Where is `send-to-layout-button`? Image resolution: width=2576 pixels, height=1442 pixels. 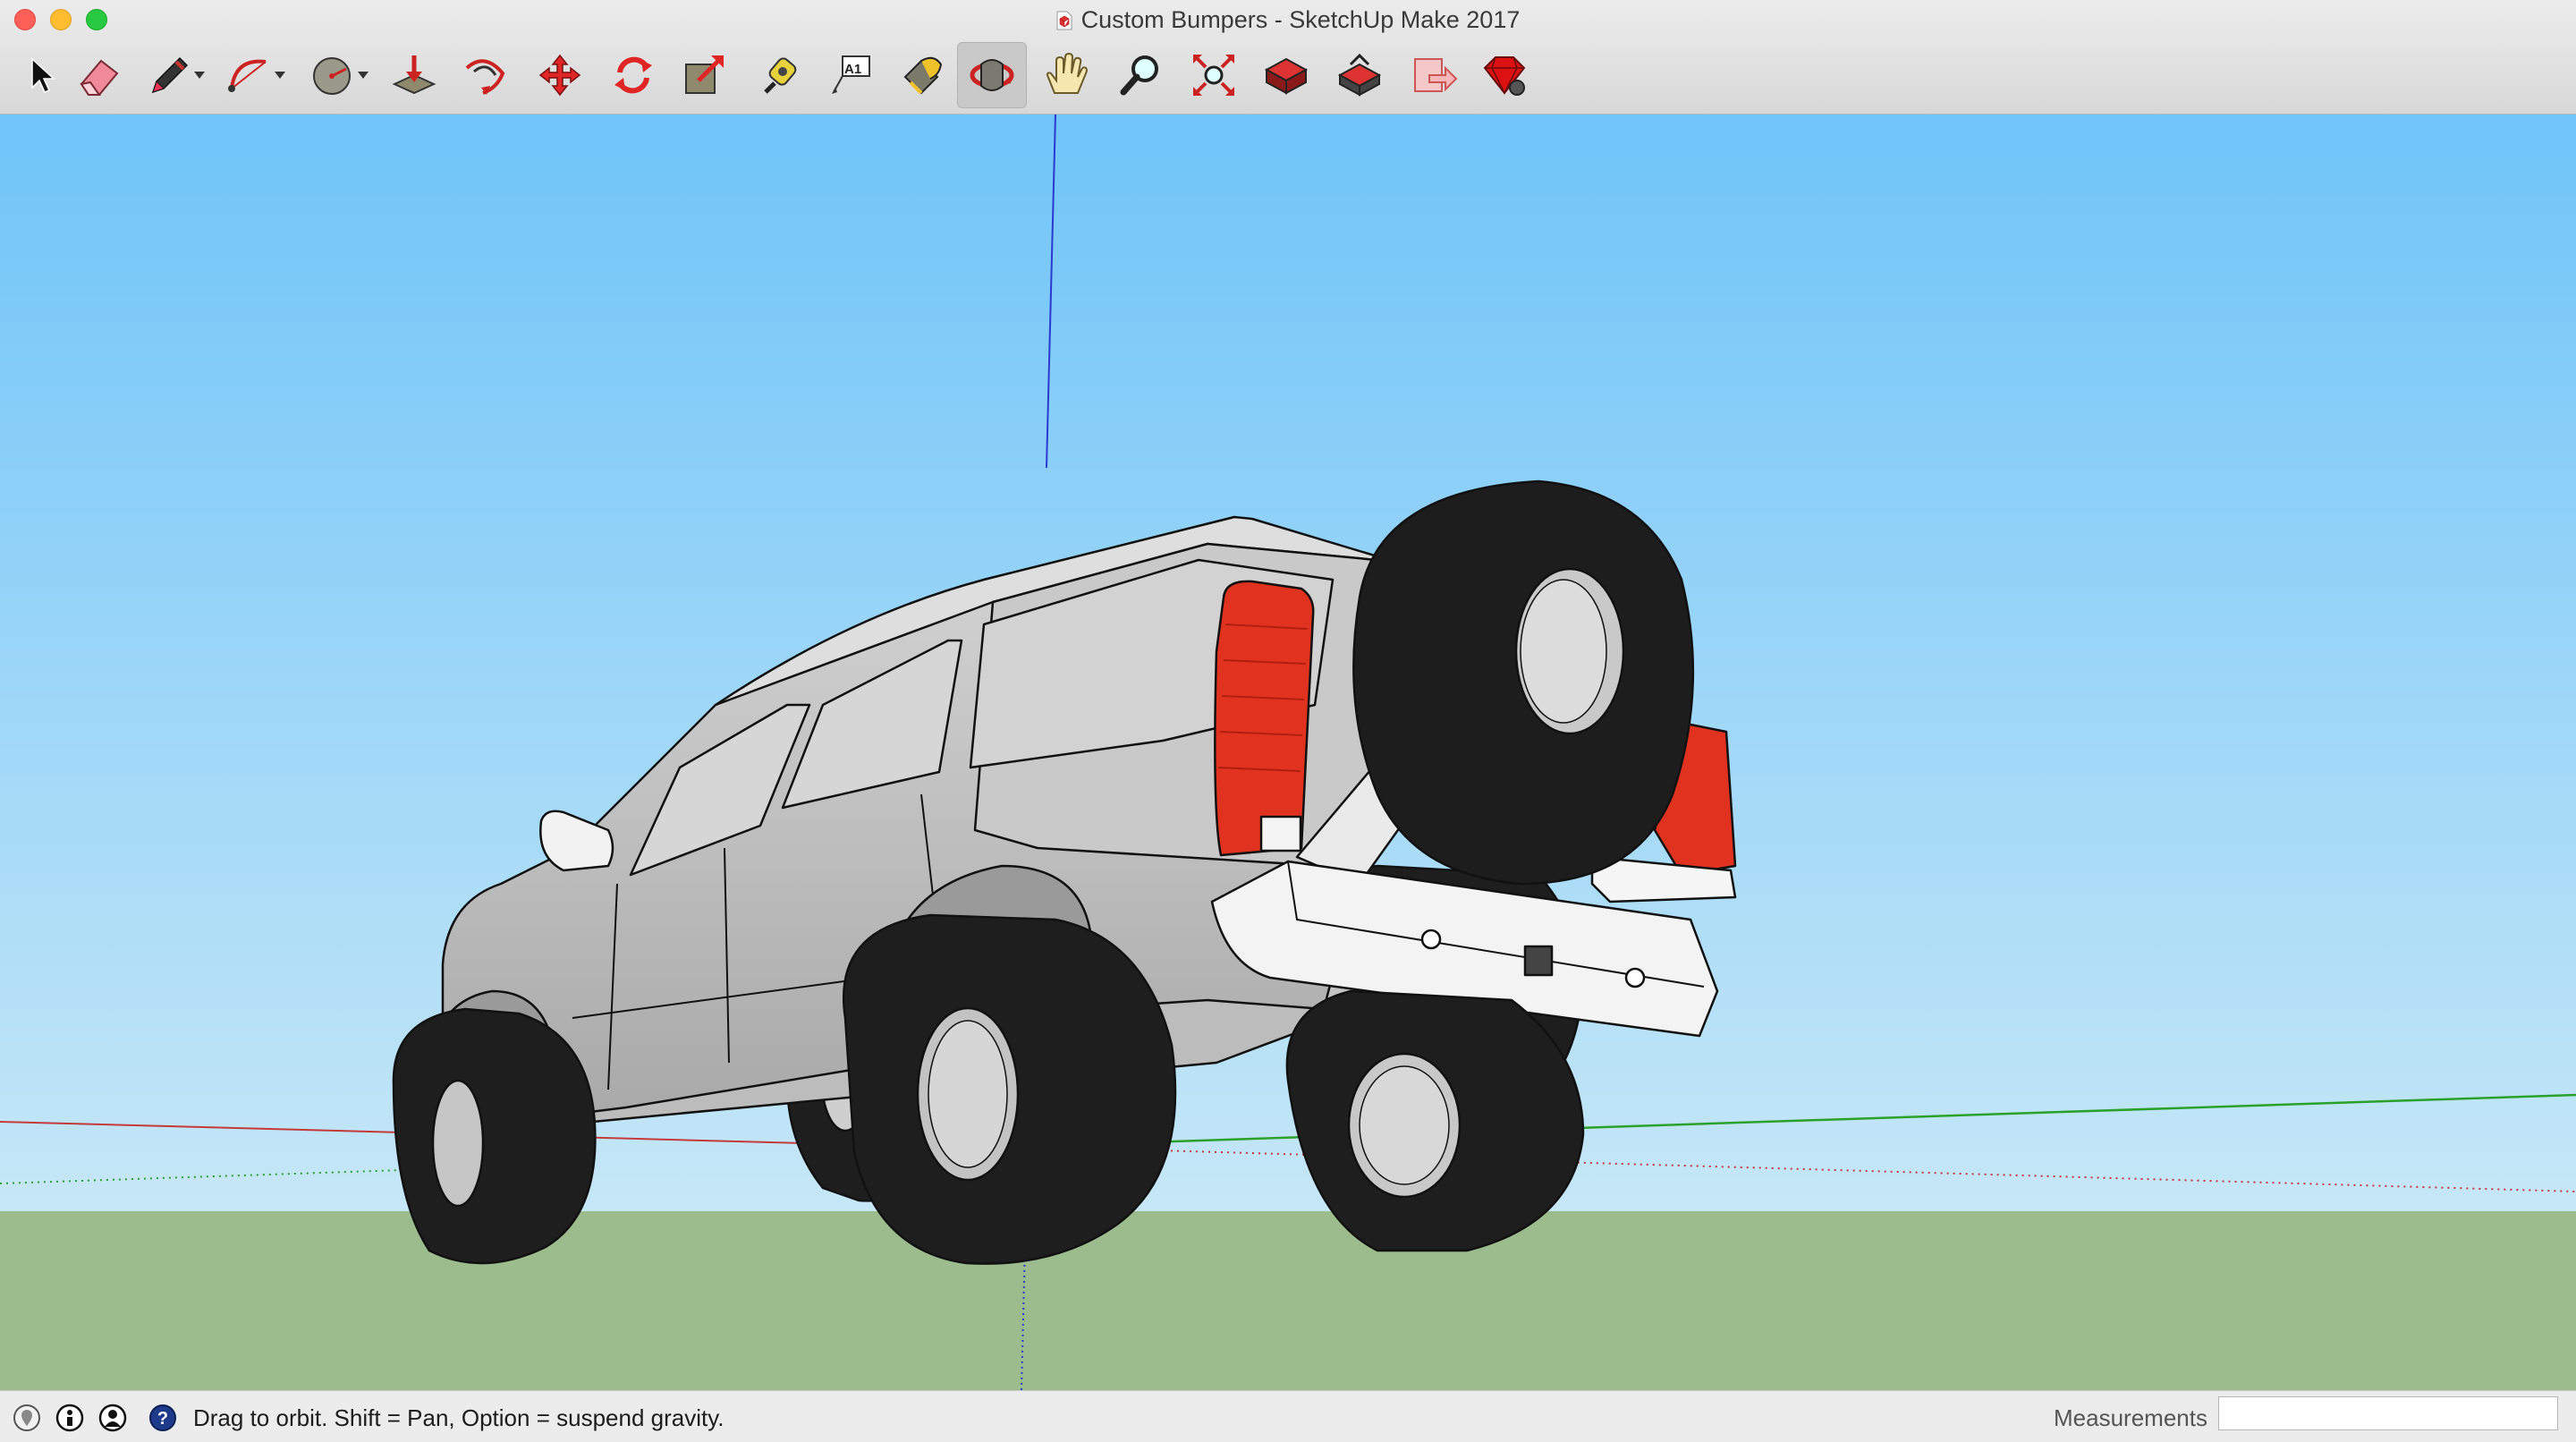
send-to-layout-button is located at coordinates (1434, 75).